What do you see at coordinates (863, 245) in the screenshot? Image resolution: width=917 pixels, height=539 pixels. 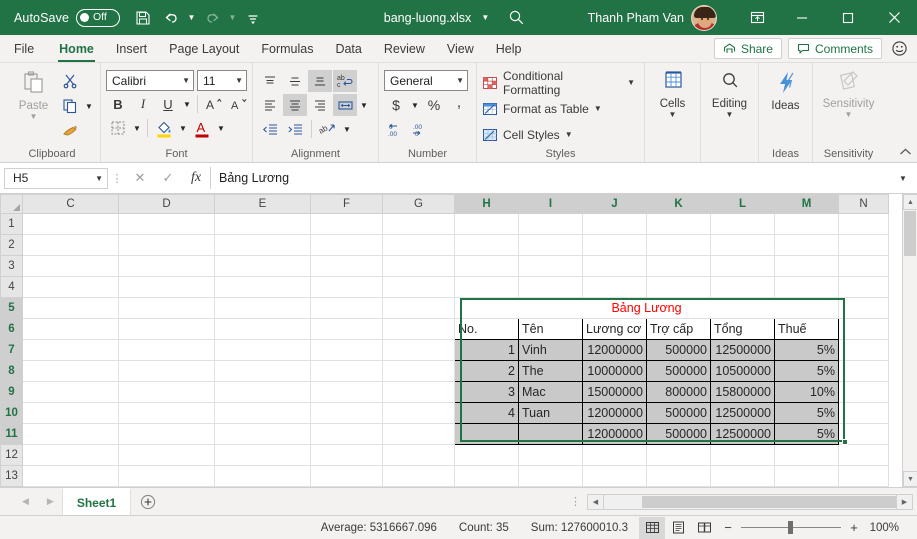 I see `cell-N2` at bounding box center [863, 245].